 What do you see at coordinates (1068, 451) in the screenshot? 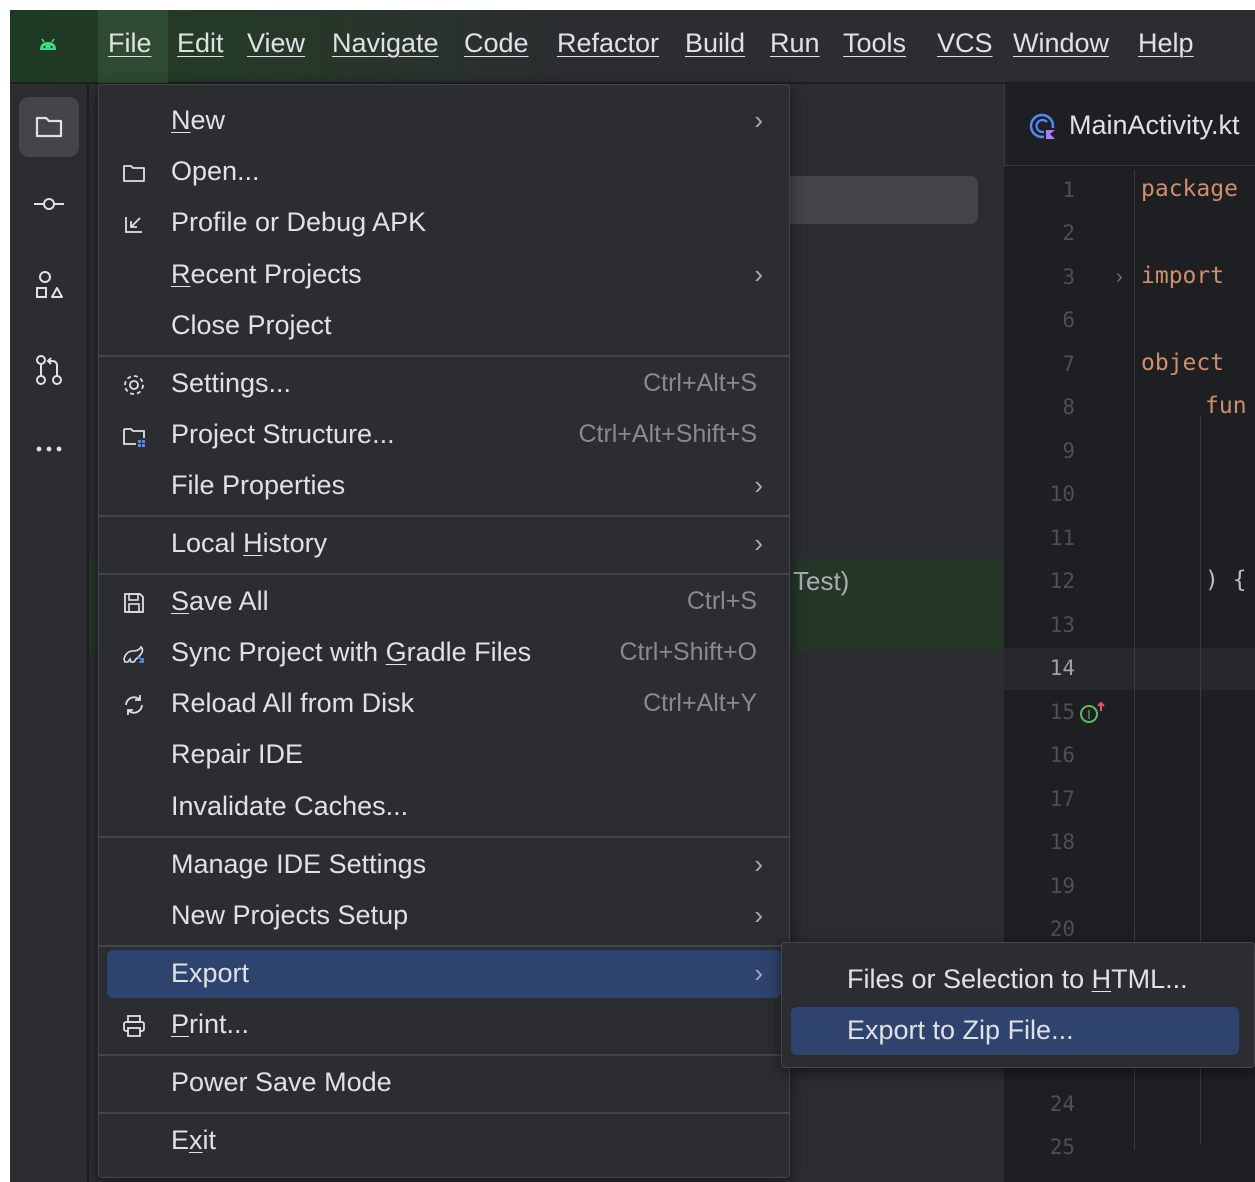
I see `line-number: 9` at bounding box center [1068, 451].